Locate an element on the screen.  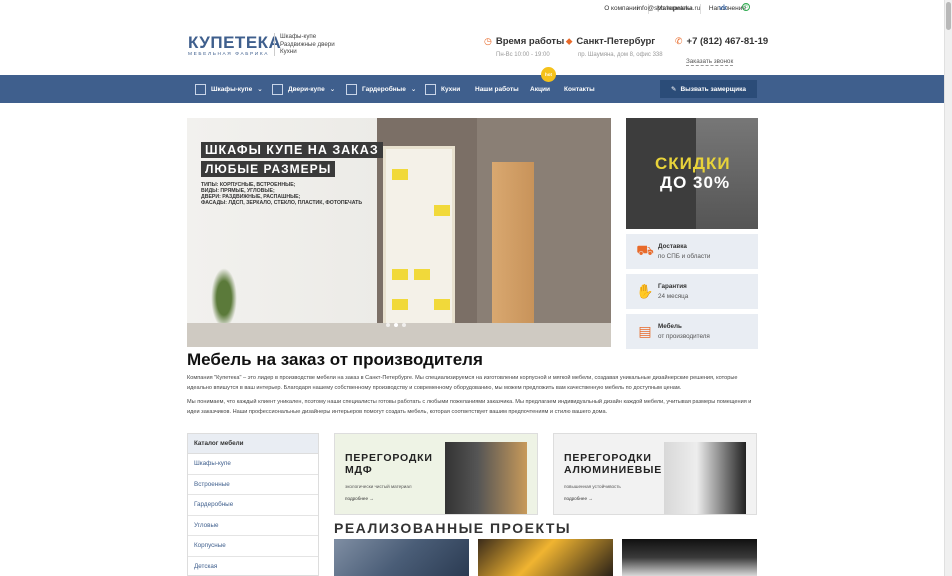
nav-item-contacts: Контакты is located at coordinates (579, 89).